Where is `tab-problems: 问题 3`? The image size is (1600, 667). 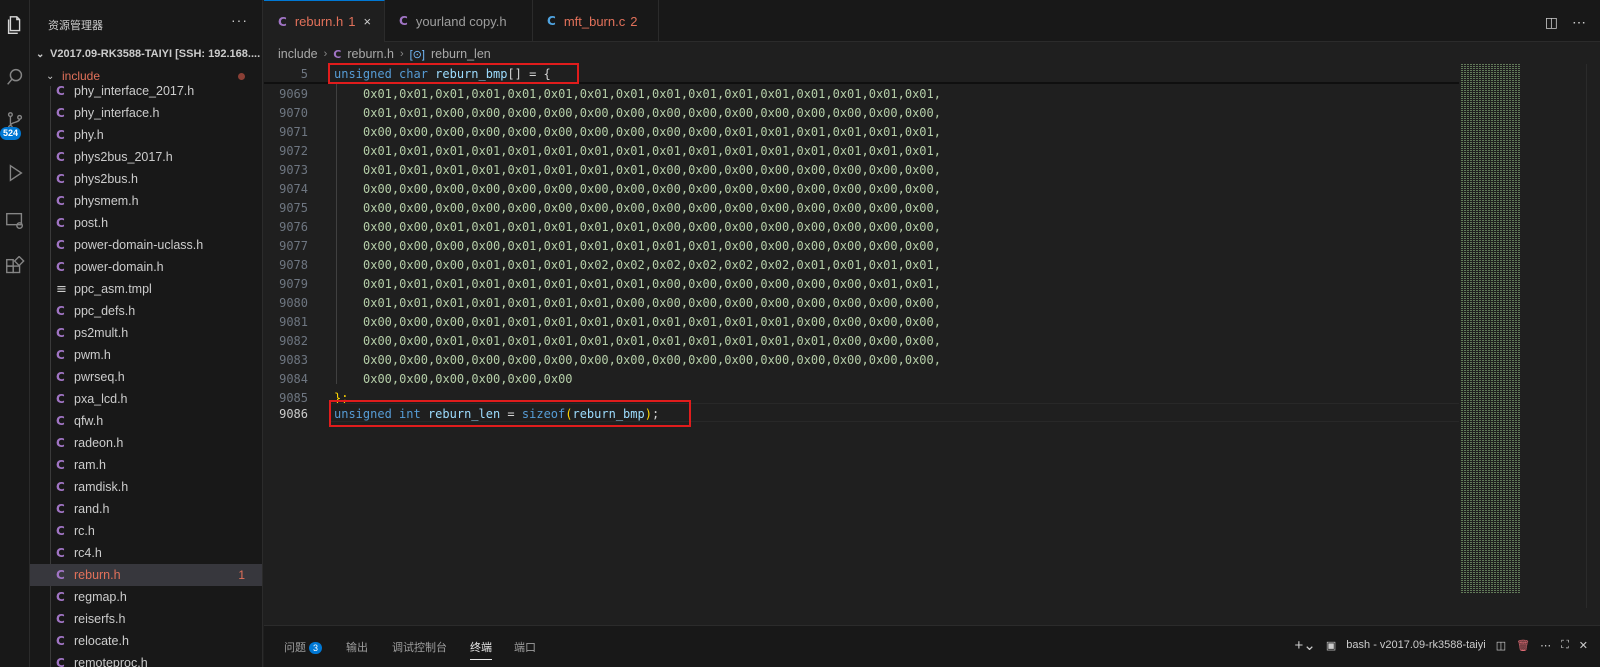 tab-problems: 问题 3 is located at coordinates (303, 647).